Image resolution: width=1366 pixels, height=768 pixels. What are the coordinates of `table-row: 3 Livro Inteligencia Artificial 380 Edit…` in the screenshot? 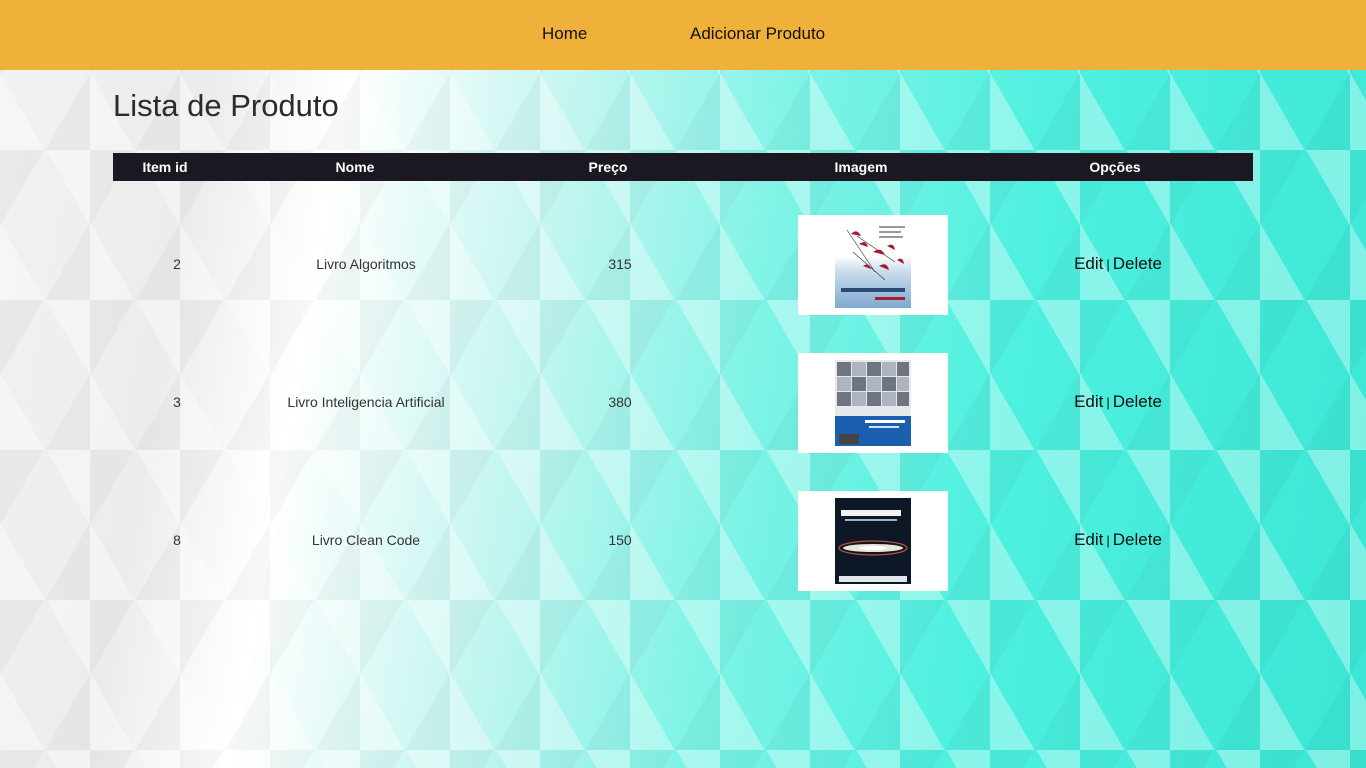 It's located at (683, 403).